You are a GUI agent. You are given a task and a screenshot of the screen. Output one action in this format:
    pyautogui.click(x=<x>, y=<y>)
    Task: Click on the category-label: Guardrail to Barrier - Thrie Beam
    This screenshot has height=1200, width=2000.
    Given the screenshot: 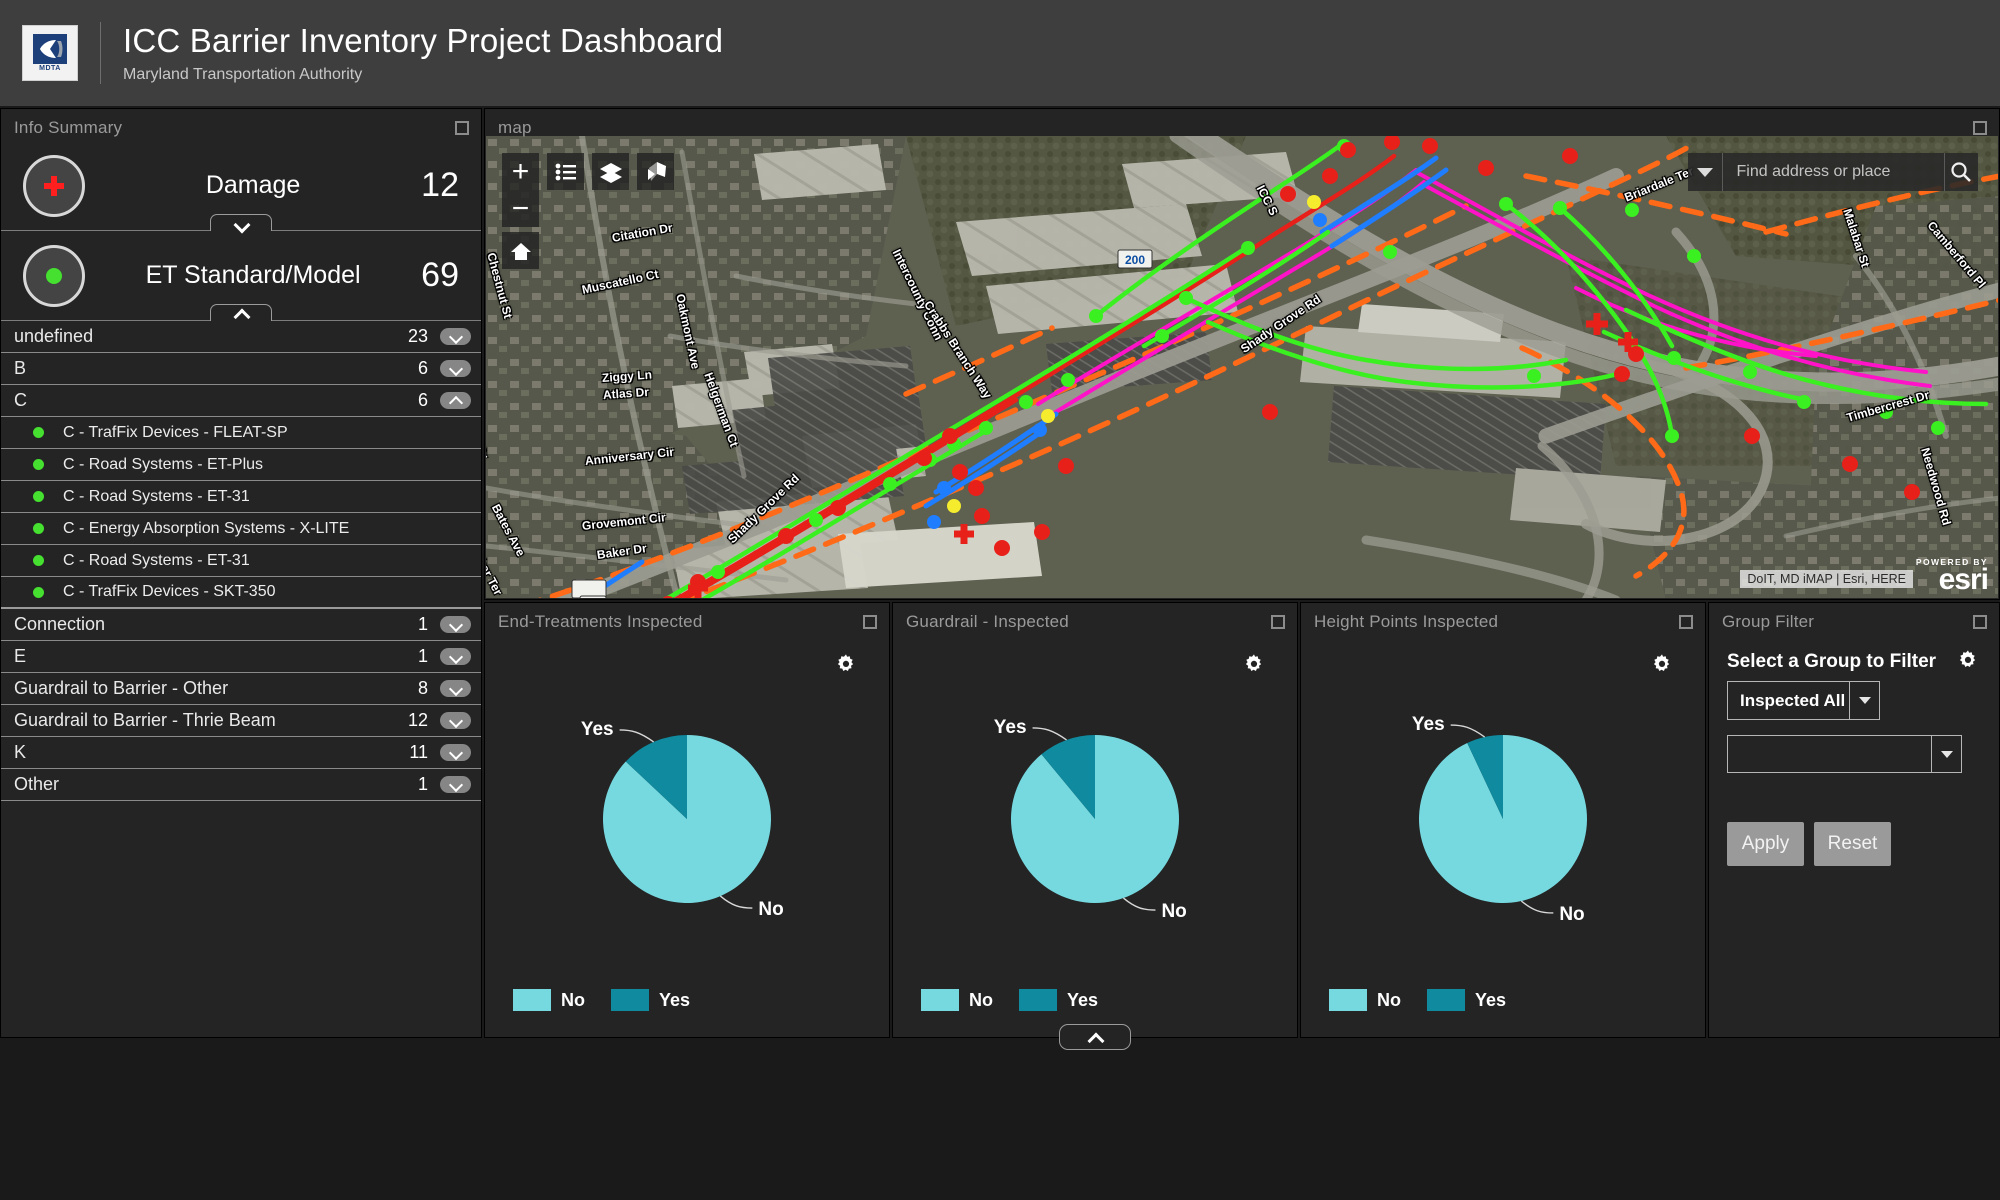 What is the action you would take?
    pyautogui.click(x=145, y=720)
    